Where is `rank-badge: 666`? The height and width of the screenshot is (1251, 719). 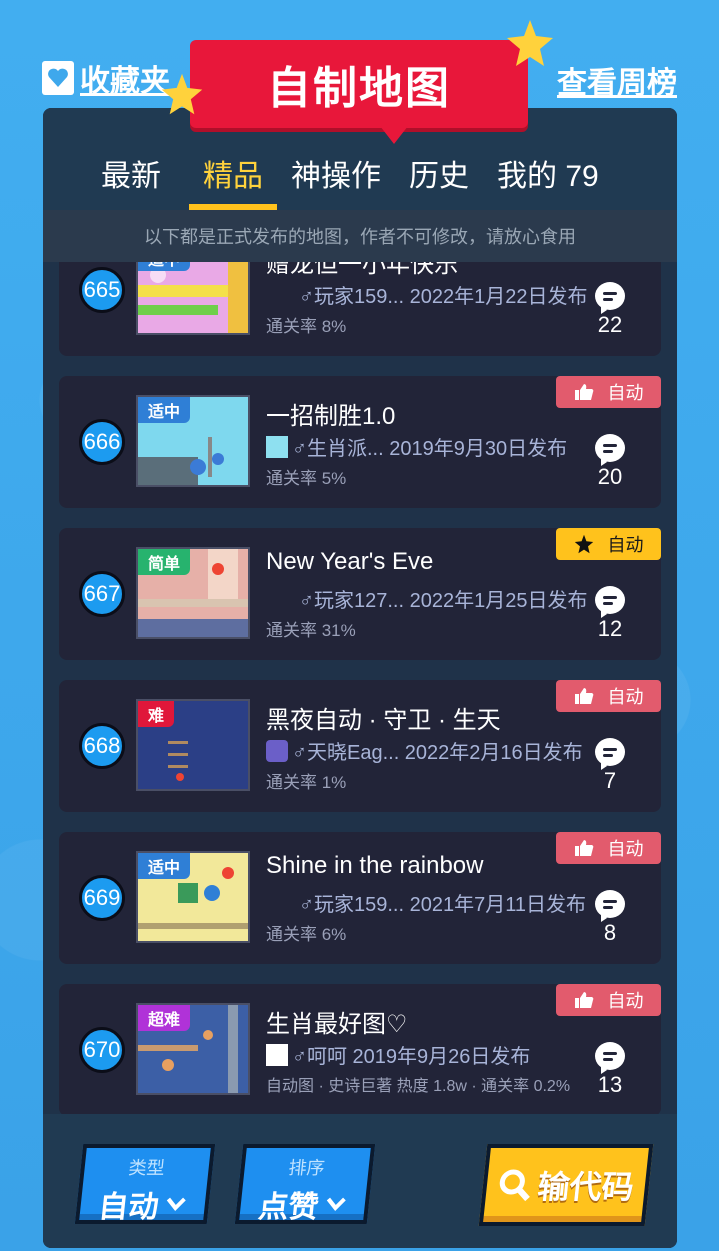 rank-badge: 666 is located at coordinates (102, 442).